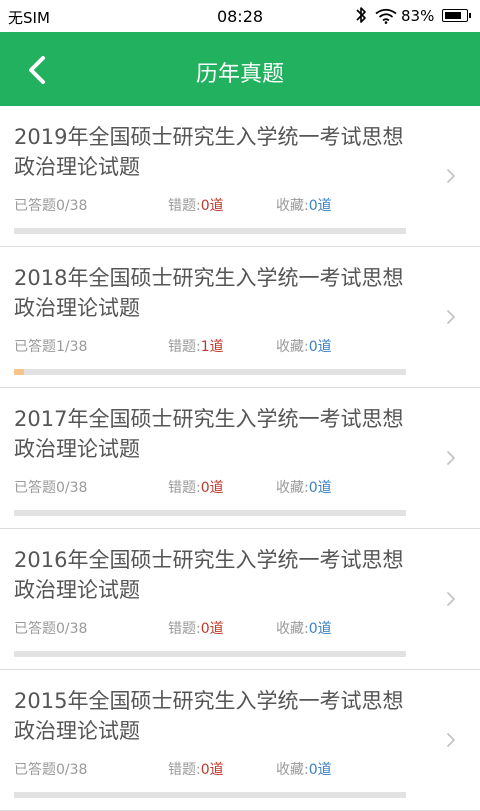 The image size is (480, 811). Describe the element at coordinates (72, 347) in the screenshot. I see `answered-count: 1/38` at that location.